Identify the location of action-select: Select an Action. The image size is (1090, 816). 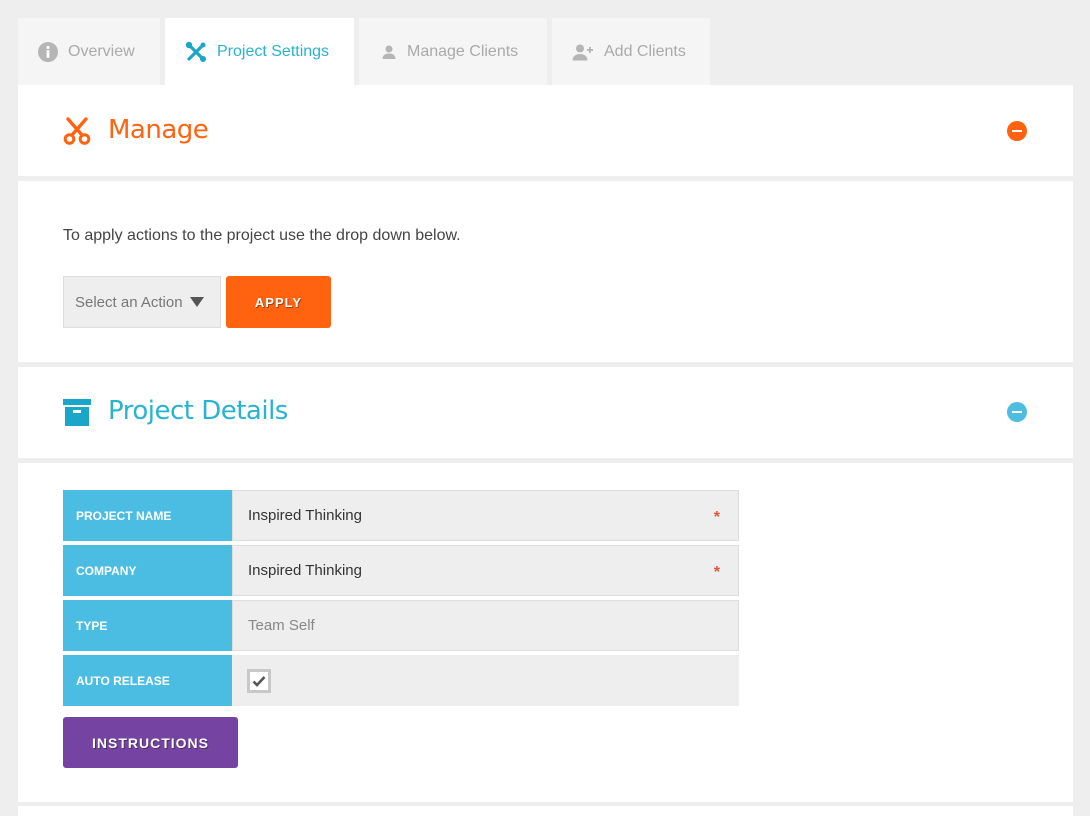
(142, 302).